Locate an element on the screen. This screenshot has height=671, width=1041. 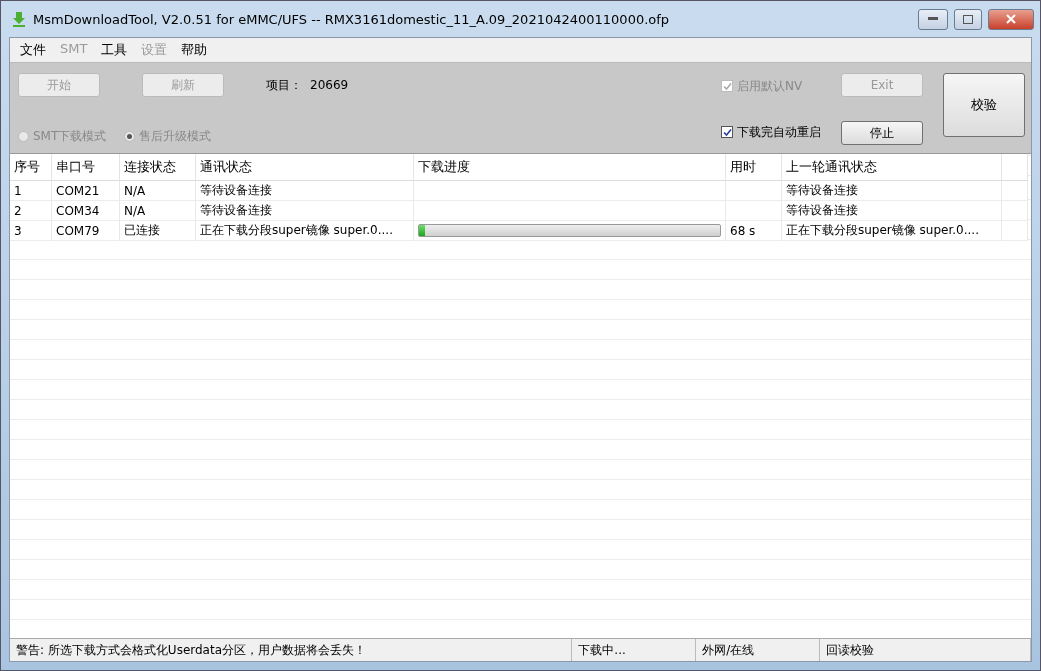
checkbox-label: 启用默认NV is located at coordinates (770, 86).